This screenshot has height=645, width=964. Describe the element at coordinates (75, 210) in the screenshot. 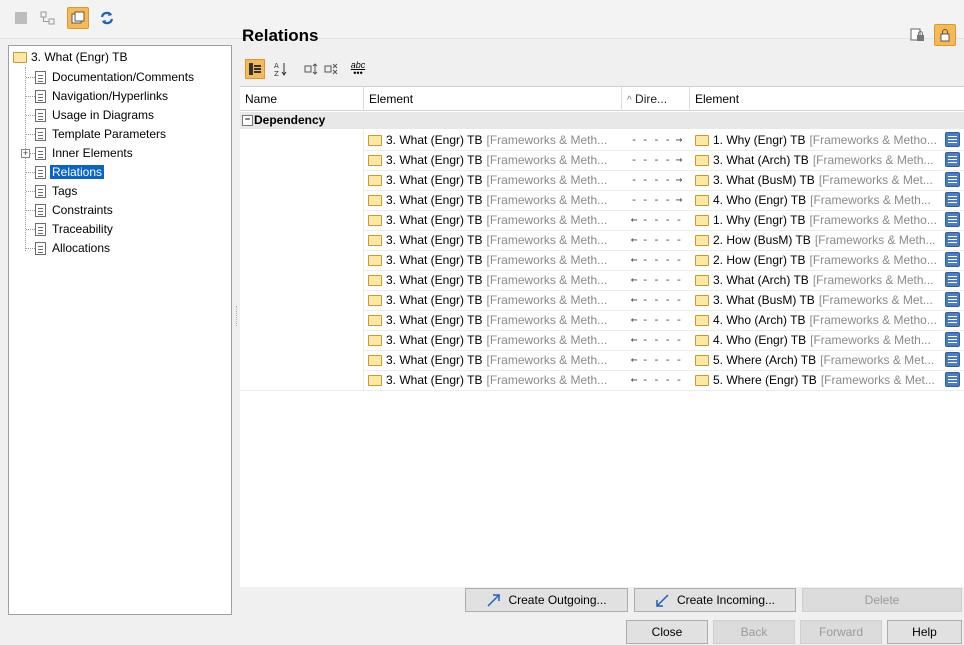

I see `tree-item-constraints: Constraints` at that location.